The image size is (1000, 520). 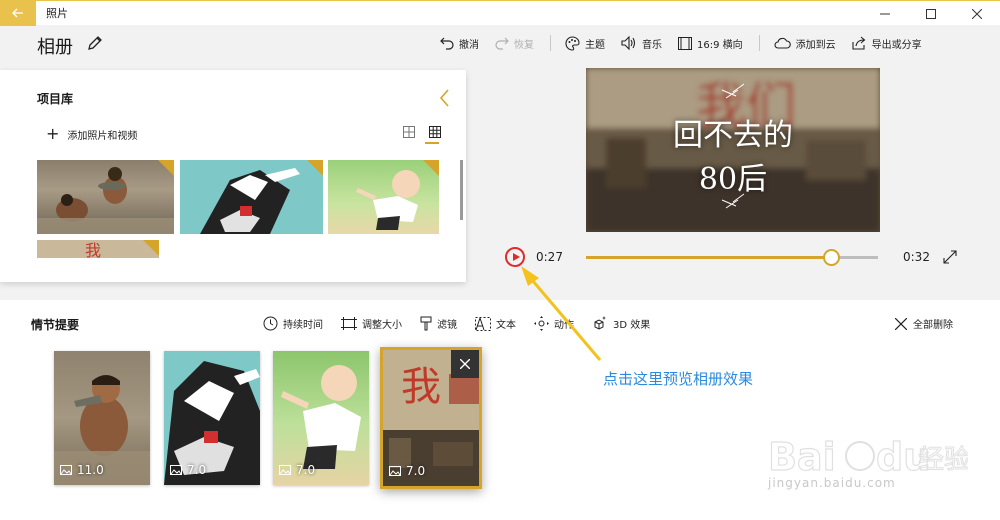 What do you see at coordinates (868, 456) in the screenshot?
I see `baidu-watermark-logo: Bai du 经验` at bounding box center [868, 456].